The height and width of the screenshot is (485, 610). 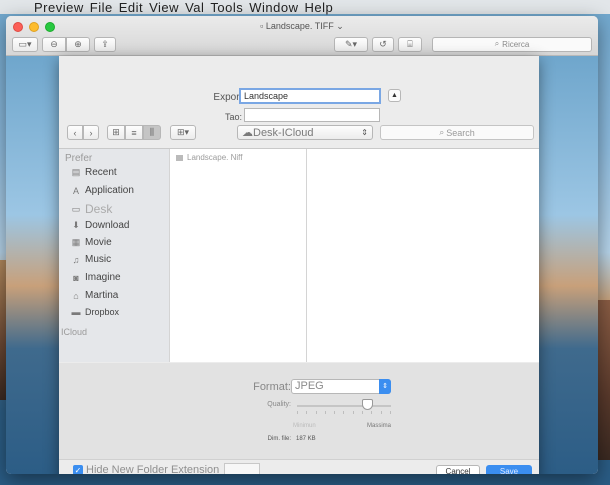 I want to click on clock-icon: ▤, so click(x=76, y=172).